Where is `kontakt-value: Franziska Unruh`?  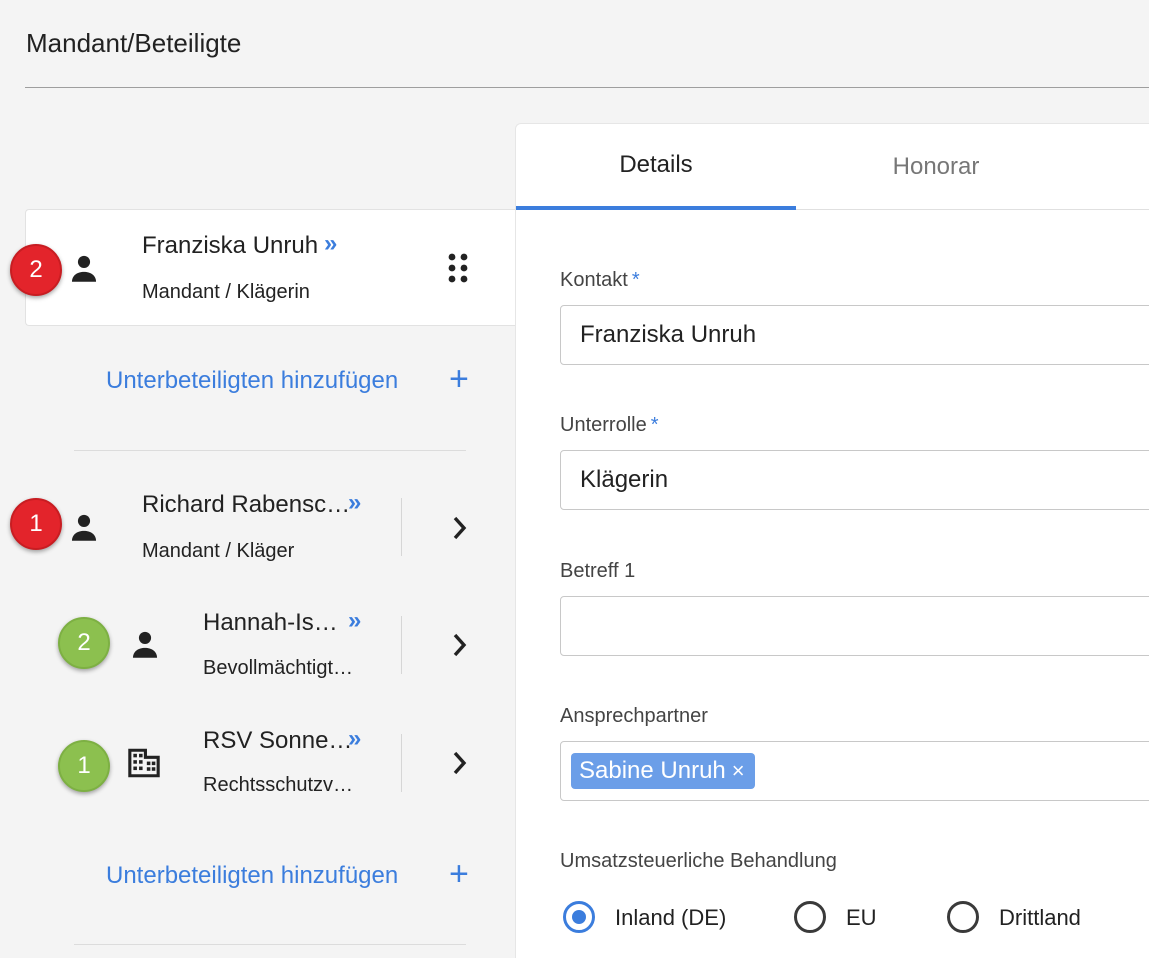
kontakt-value: Franziska Unruh is located at coordinates (668, 334).